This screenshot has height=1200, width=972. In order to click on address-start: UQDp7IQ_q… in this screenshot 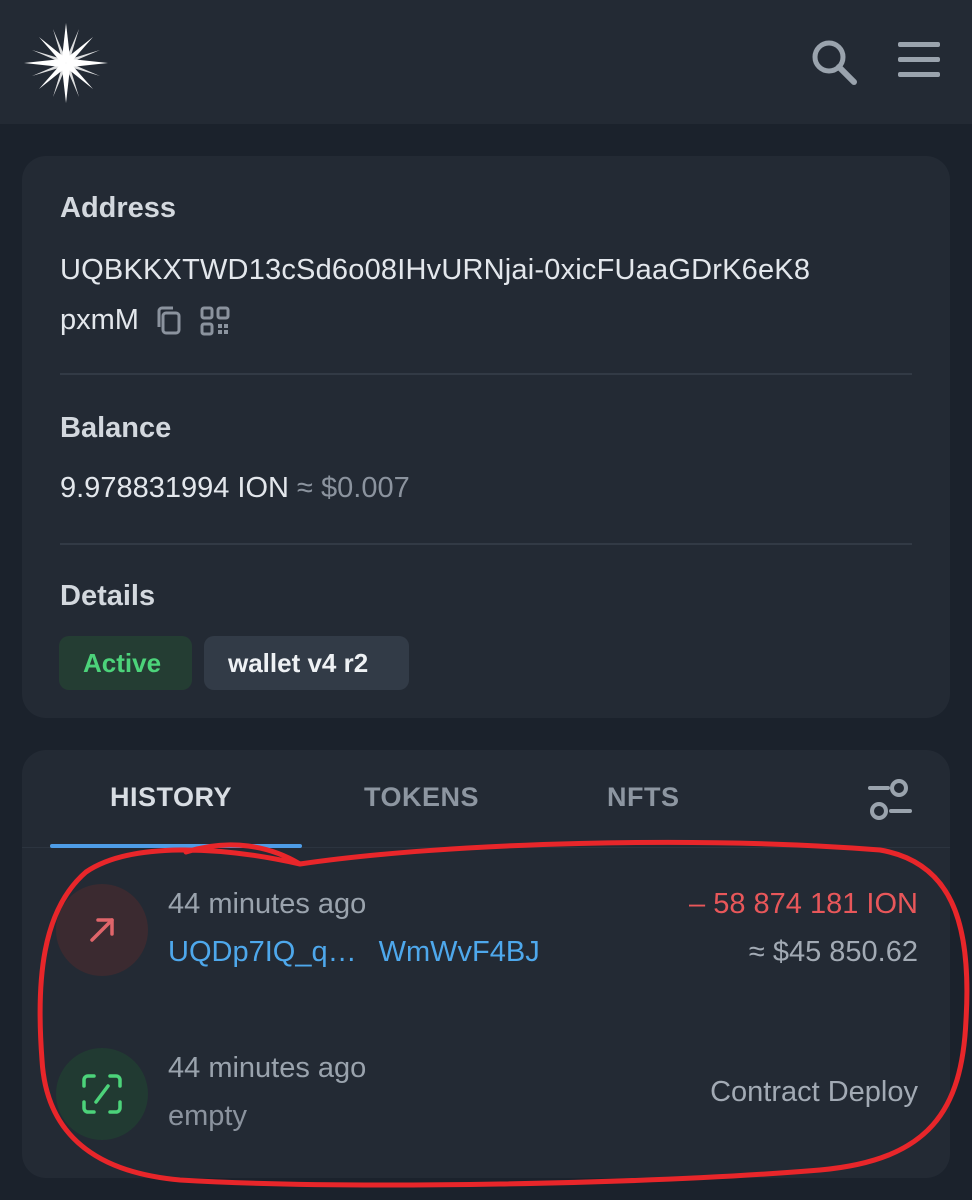, I will do `click(262, 952)`.